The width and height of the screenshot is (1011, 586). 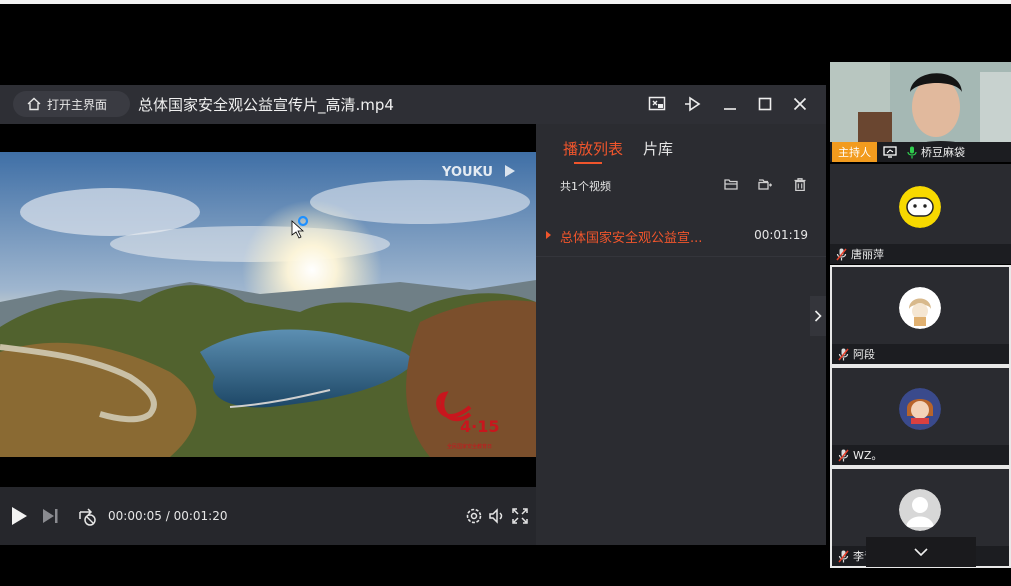 What do you see at coordinates (34, 104) in the screenshot?
I see `home-icon` at bounding box center [34, 104].